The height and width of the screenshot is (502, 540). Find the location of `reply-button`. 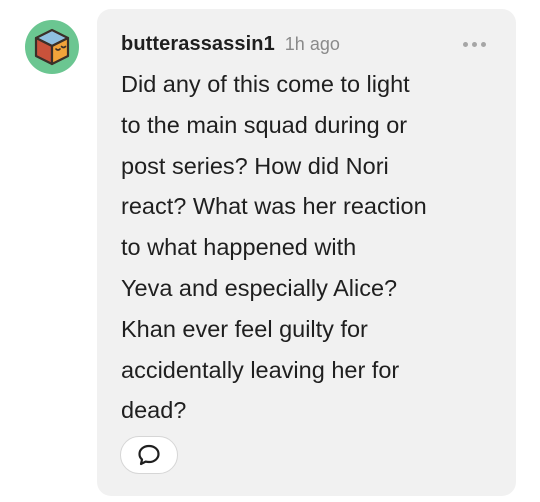

reply-button is located at coordinates (149, 455).